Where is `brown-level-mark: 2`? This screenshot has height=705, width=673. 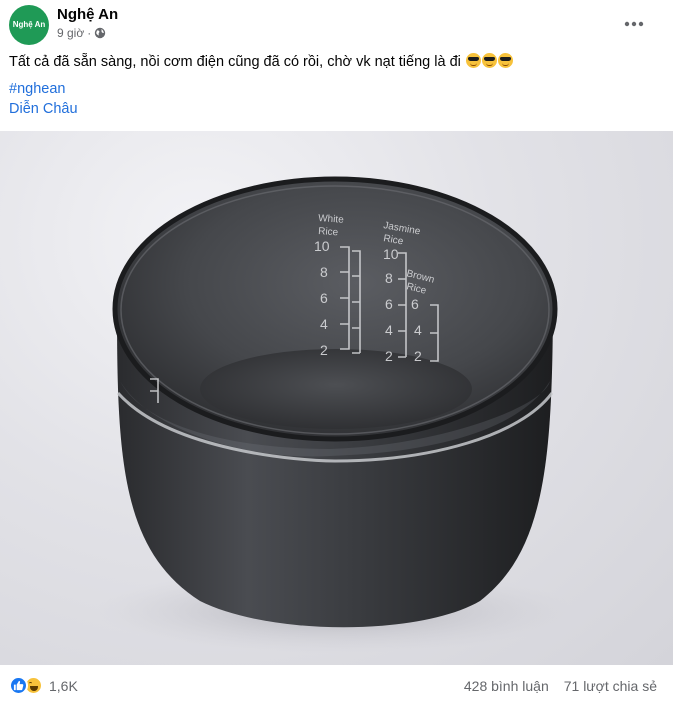 brown-level-mark: 2 is located at coordinates (418, 356).